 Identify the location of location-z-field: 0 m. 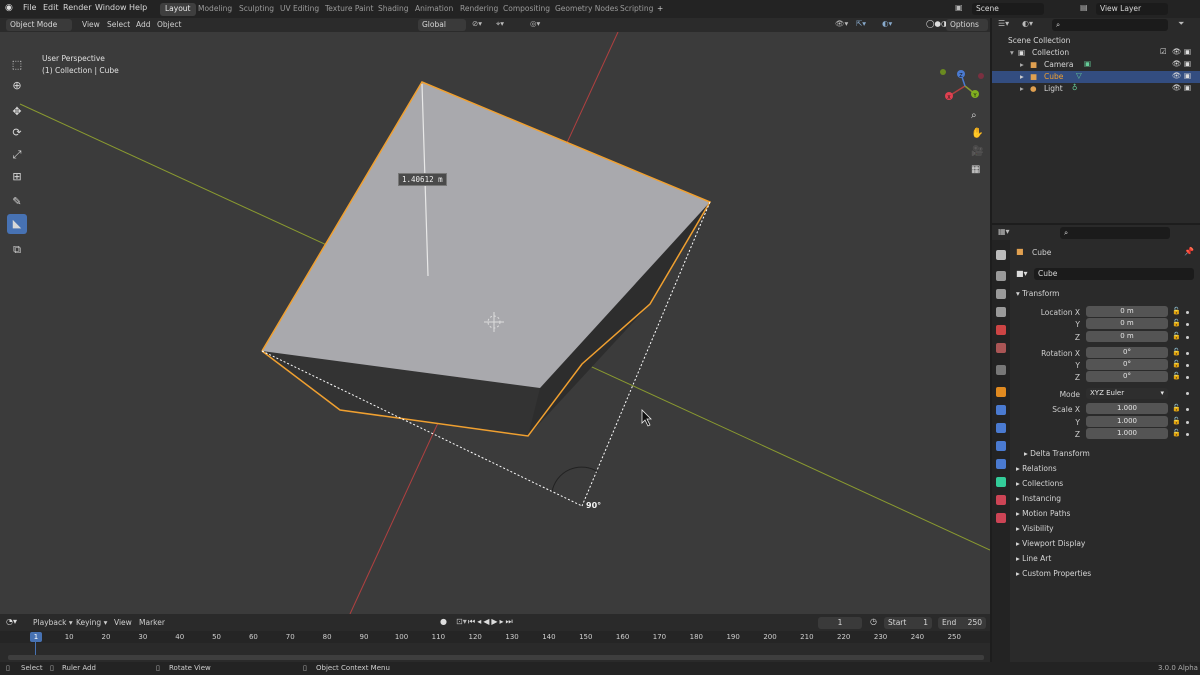
(1127, 336).